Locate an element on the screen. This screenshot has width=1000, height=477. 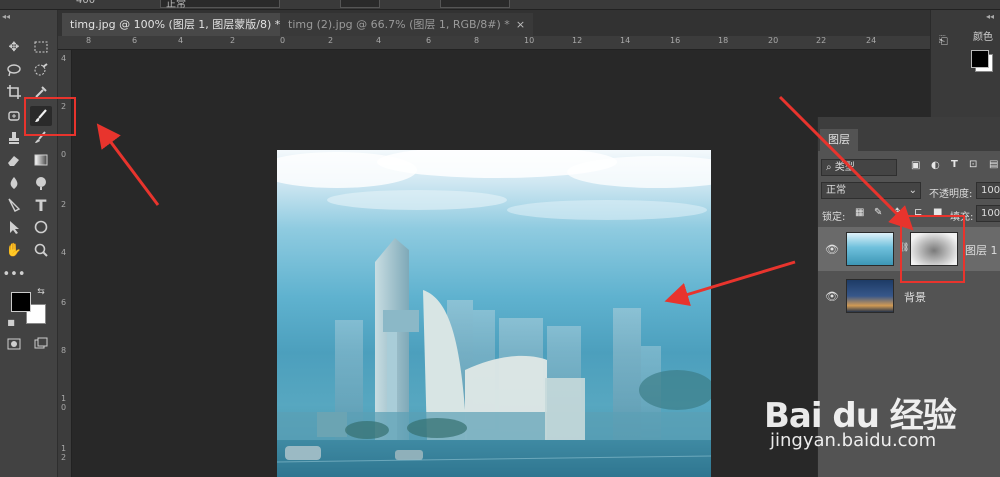
close-icon: × is located at coordinates (520, 24).